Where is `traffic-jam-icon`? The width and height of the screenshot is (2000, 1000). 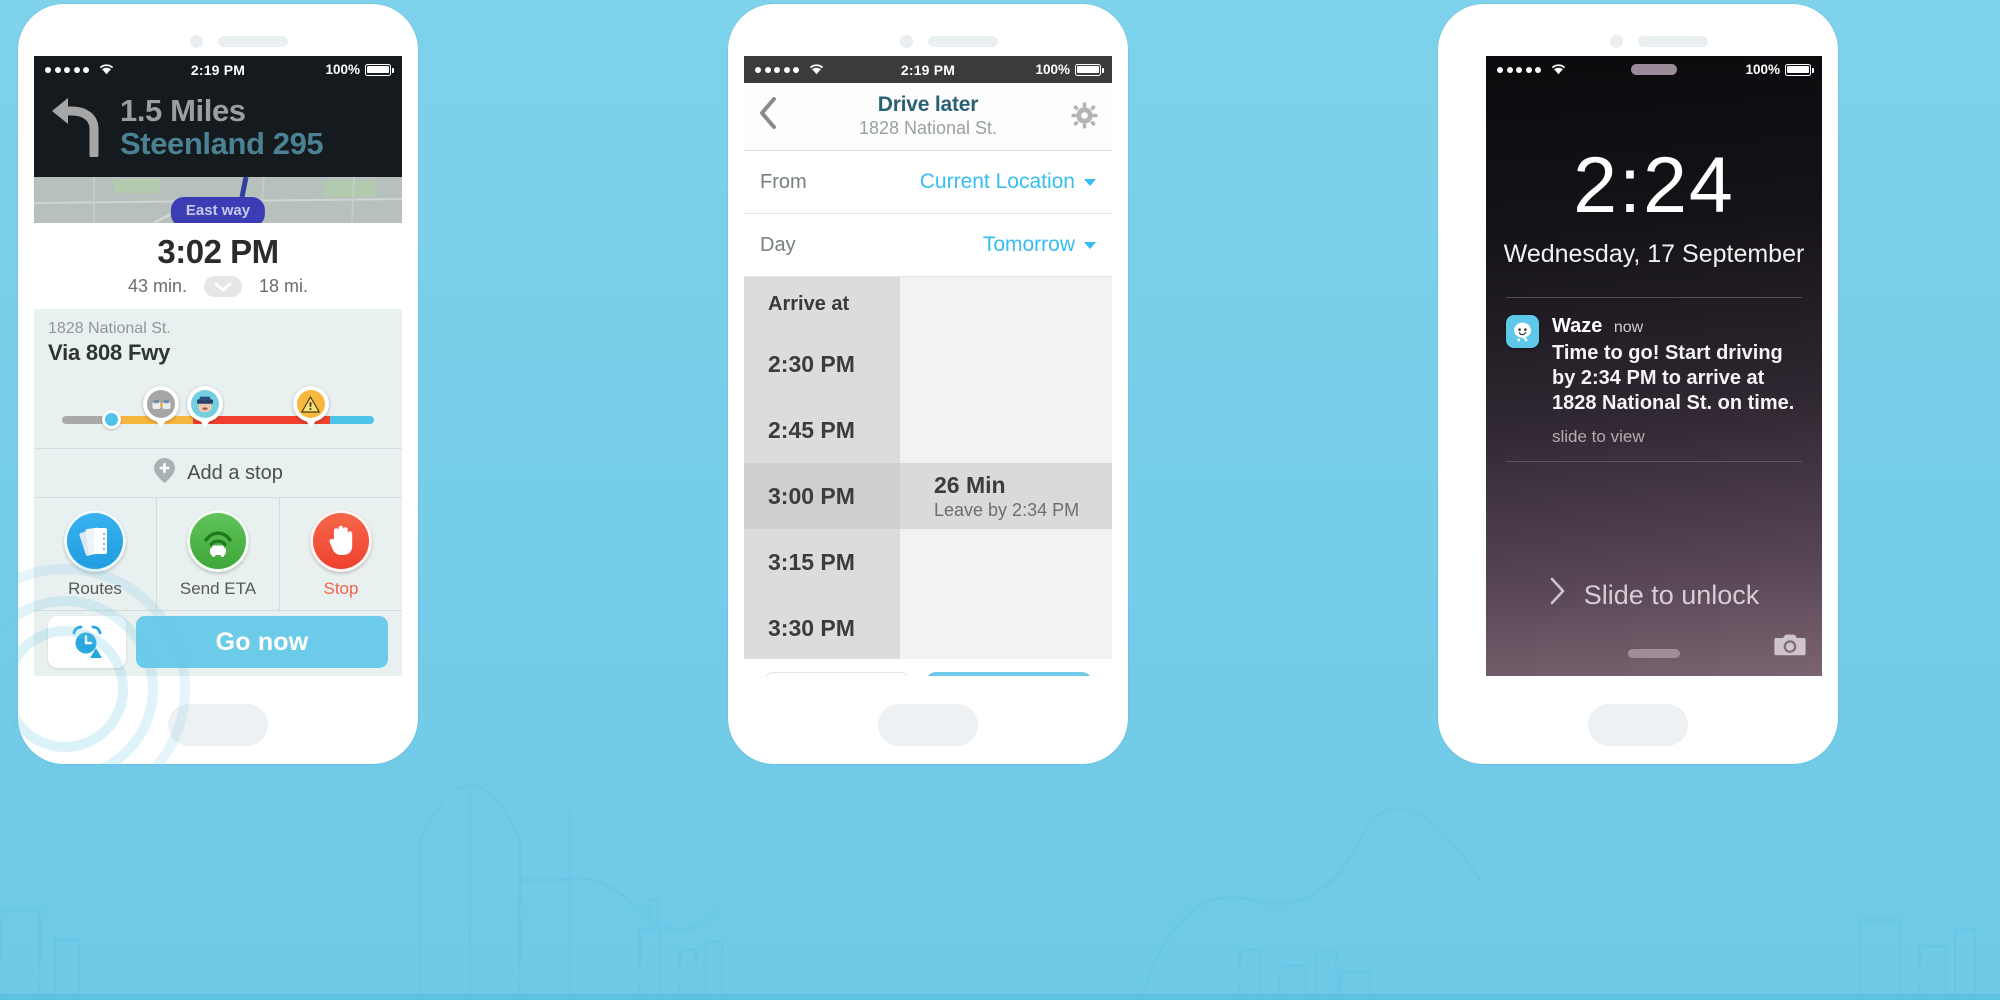 traffic-jam-icon is located at coordinates (161, 407).